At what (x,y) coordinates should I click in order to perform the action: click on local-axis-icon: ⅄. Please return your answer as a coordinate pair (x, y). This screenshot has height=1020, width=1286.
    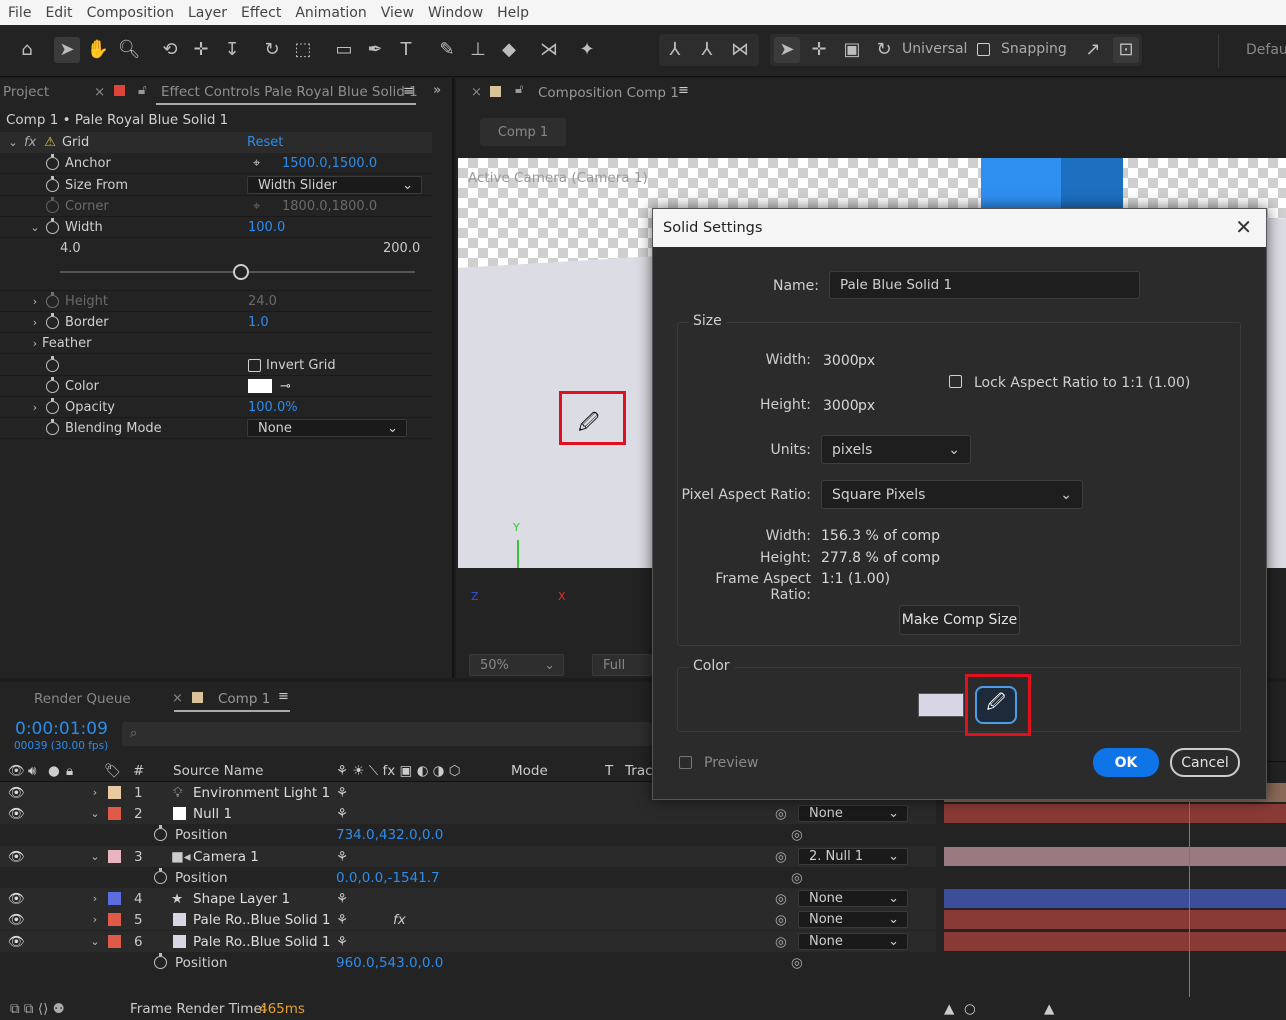
    Looking at the image, I should click on (675, 50).